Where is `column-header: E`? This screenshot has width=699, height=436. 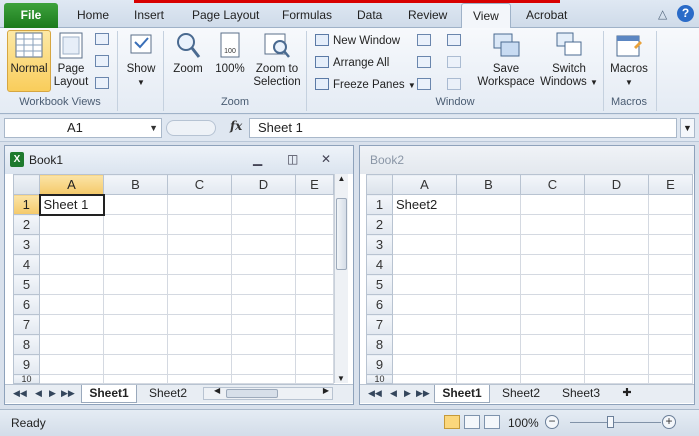 column-header: E is located at coordinates (314, 184).